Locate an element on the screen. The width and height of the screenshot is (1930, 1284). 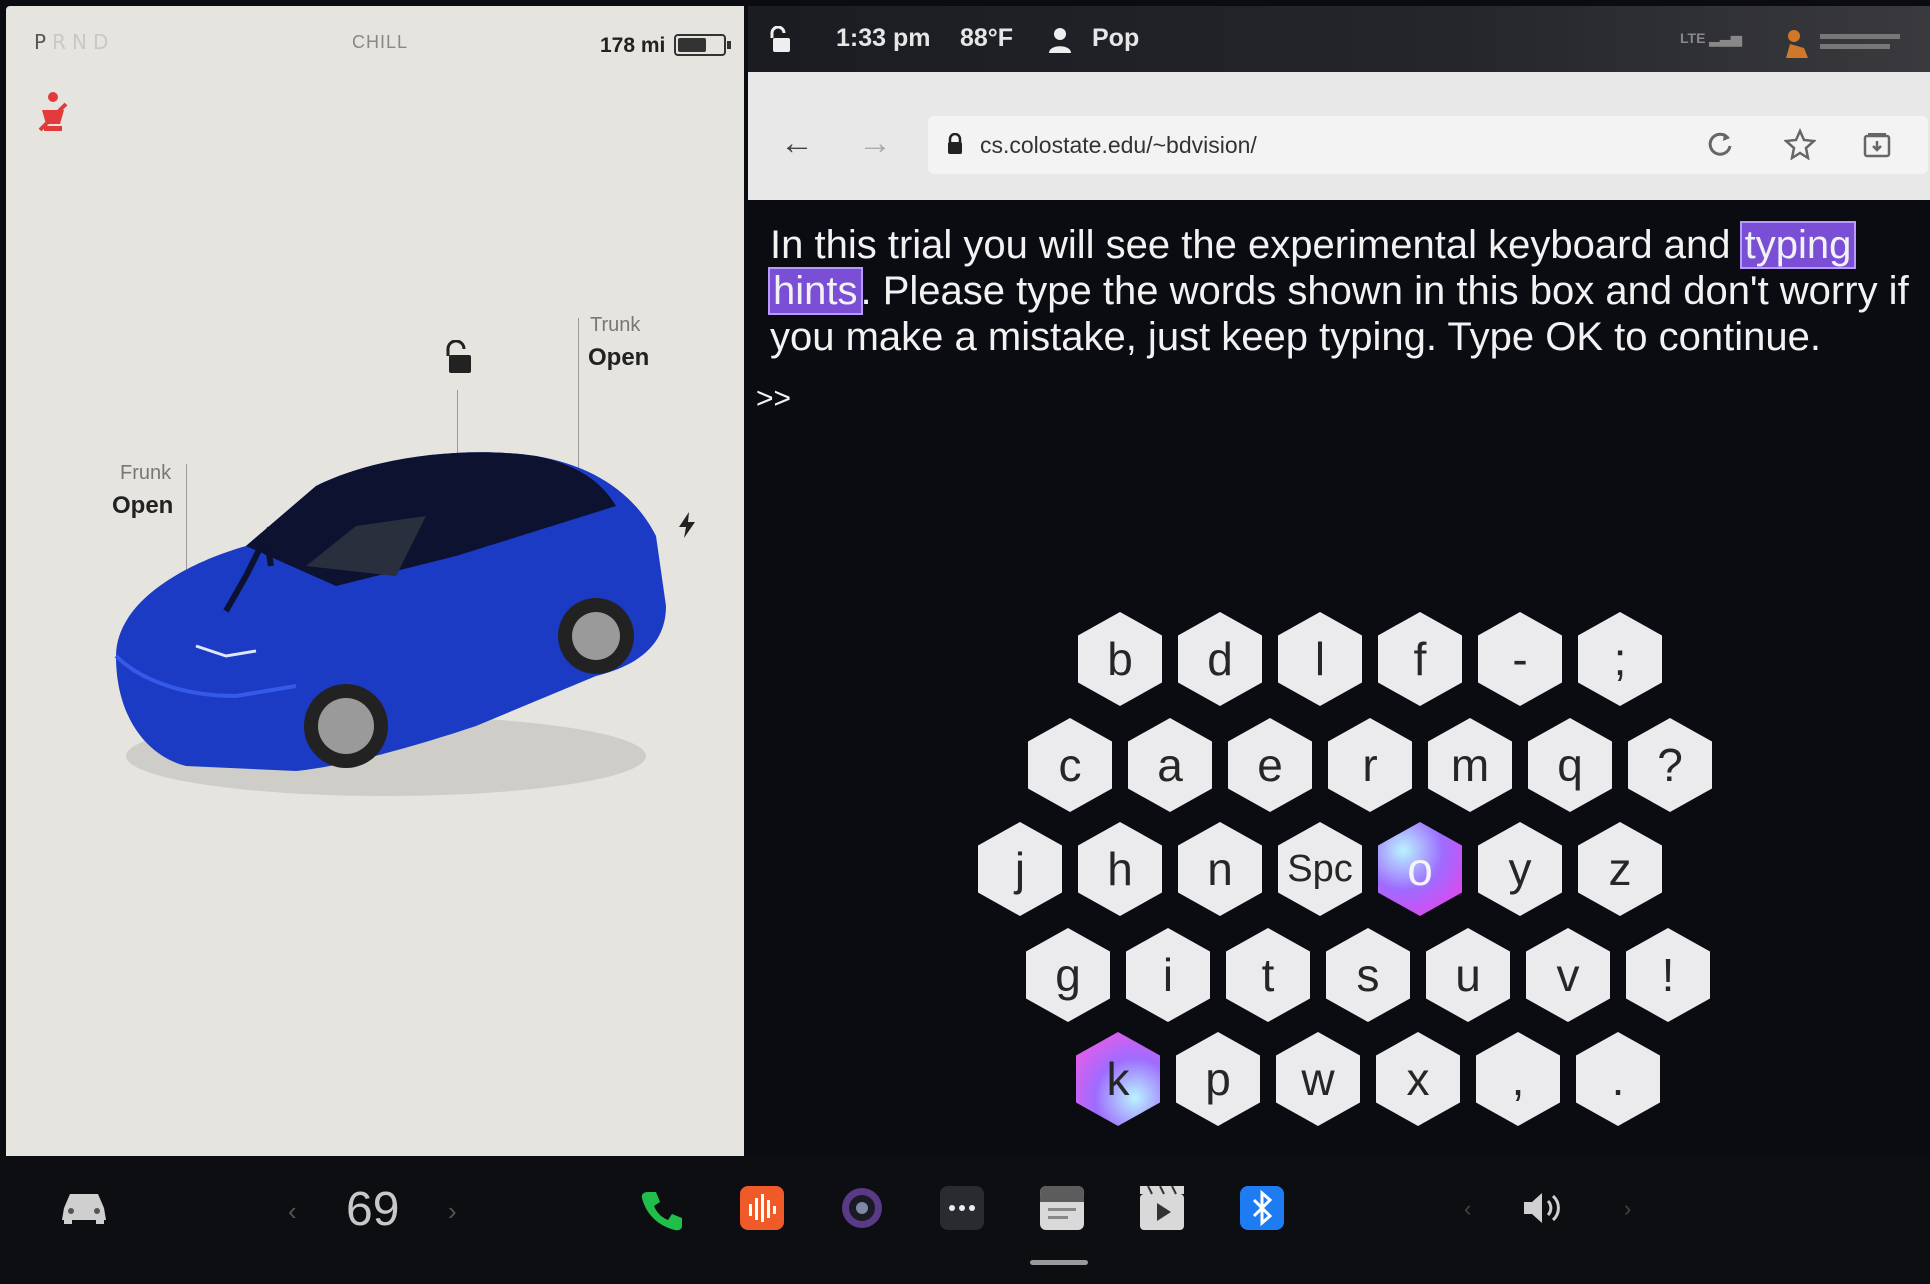
url-text: cs.colostate.edu/~bdvision/ is located at coordinates (1118, 145).